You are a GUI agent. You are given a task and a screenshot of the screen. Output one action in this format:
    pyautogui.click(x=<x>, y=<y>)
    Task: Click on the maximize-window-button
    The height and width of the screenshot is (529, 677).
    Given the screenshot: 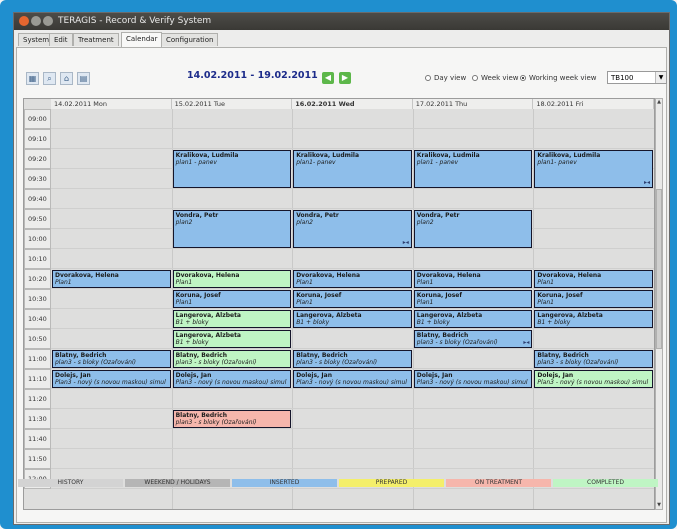 What is the action you would take?
    pyautogui.click(x=48, y=21)
    